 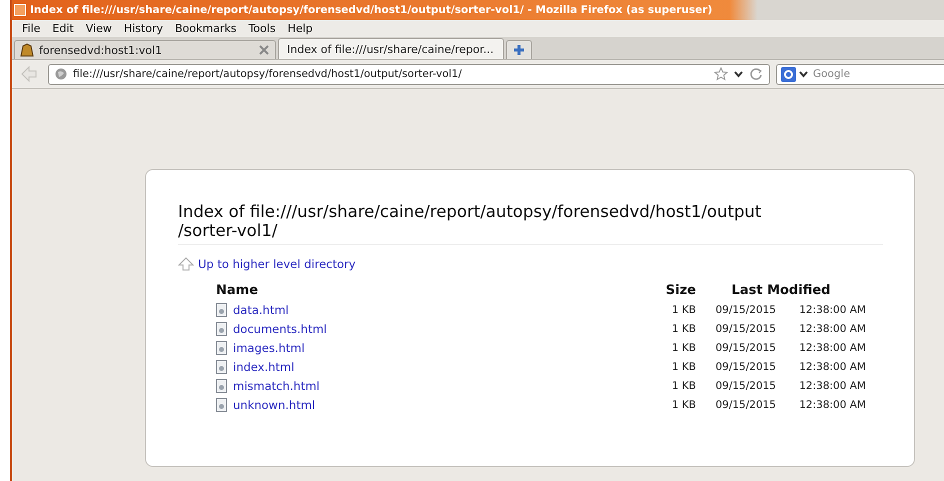 I want to click on menu-item: Edit, so click(x=63, y=28).